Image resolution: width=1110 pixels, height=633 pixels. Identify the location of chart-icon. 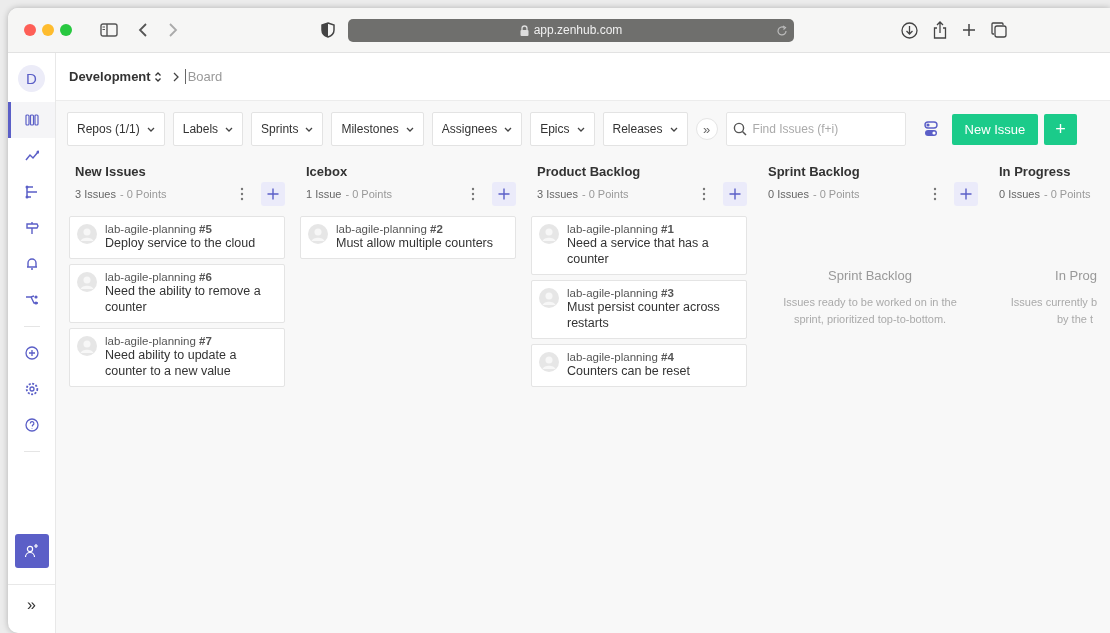
(31, 156).